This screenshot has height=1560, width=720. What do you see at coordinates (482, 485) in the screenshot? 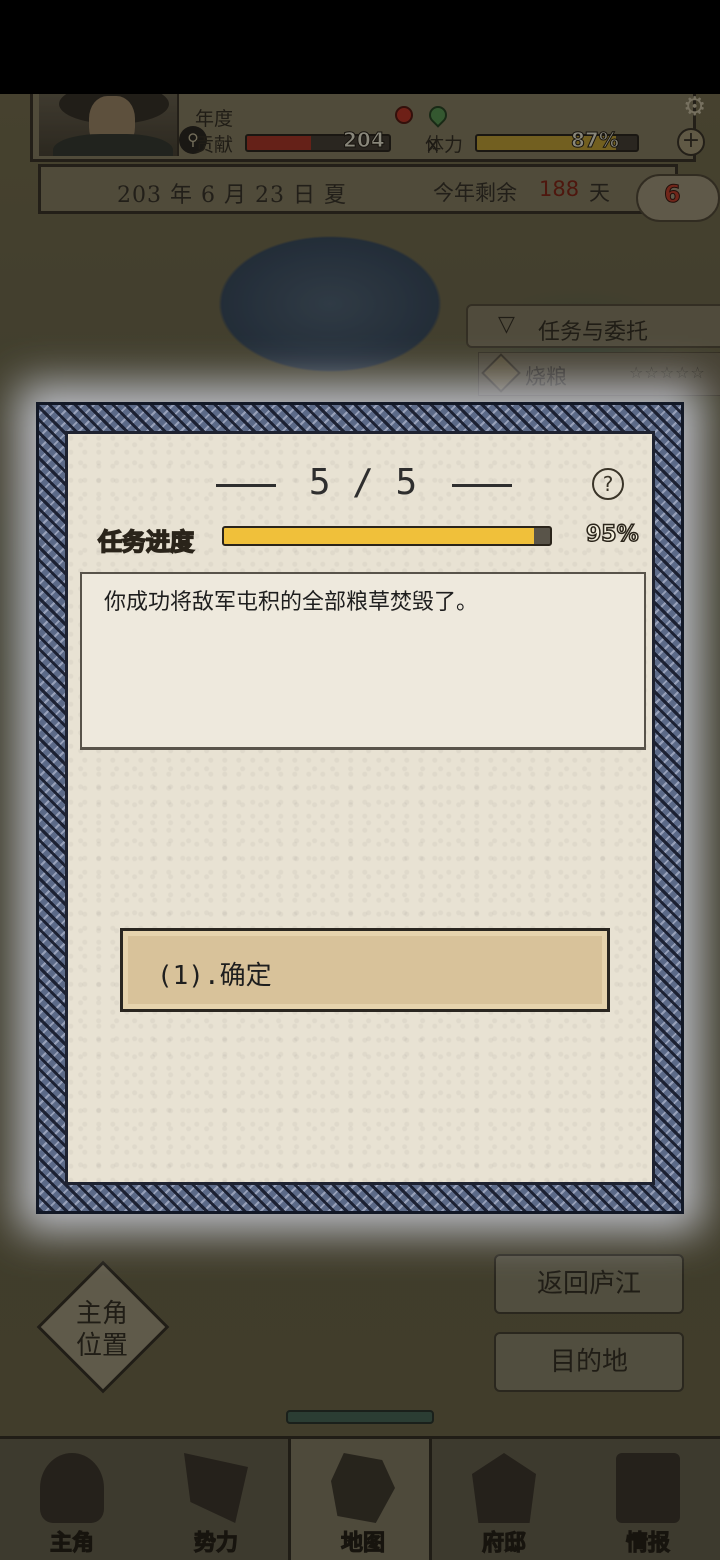
I see `page-deco-right` at bounding box center [482, 485].